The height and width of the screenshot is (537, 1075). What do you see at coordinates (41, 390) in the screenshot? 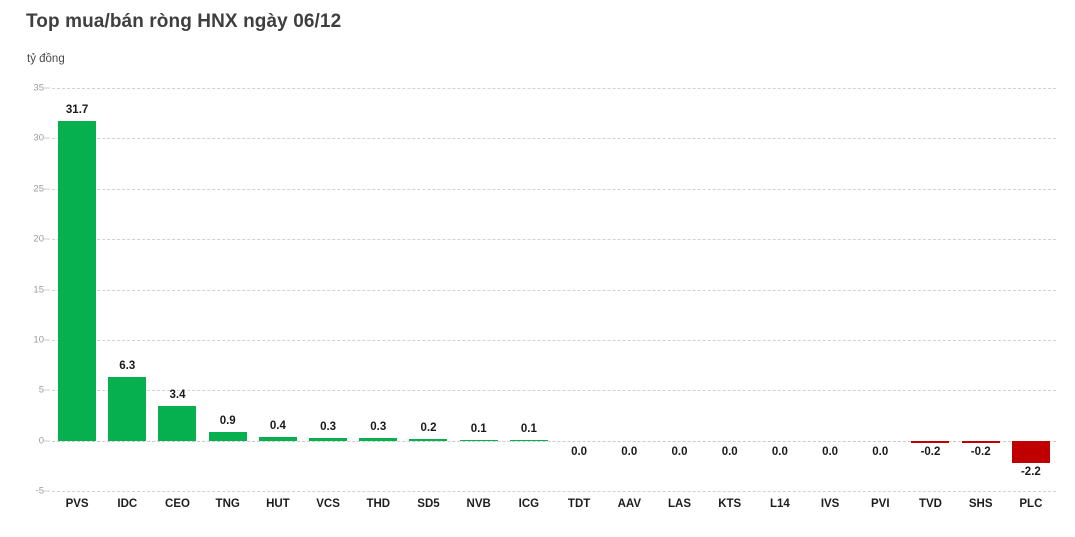
I see `y-tick-label: 5` at bounding box center [41, 390].